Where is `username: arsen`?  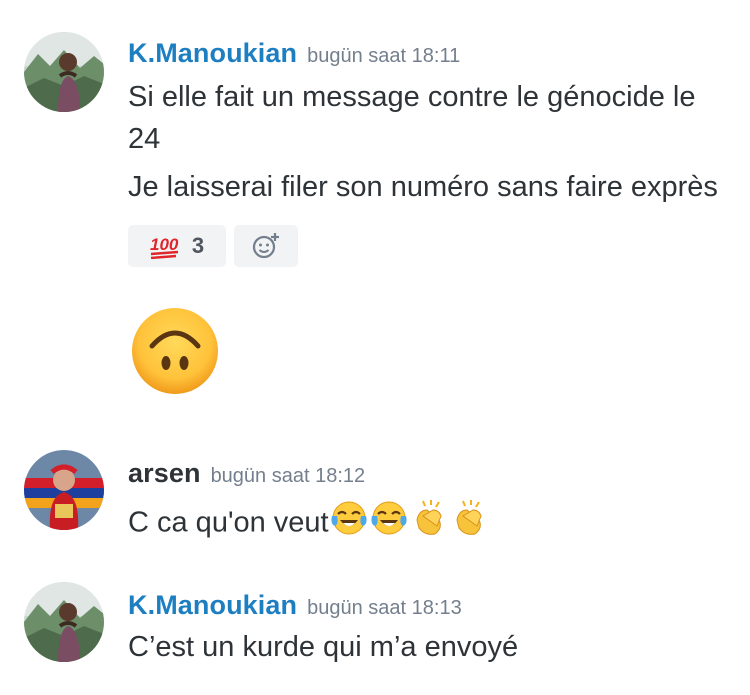
username: arsen is located at coordinates (164, 473).